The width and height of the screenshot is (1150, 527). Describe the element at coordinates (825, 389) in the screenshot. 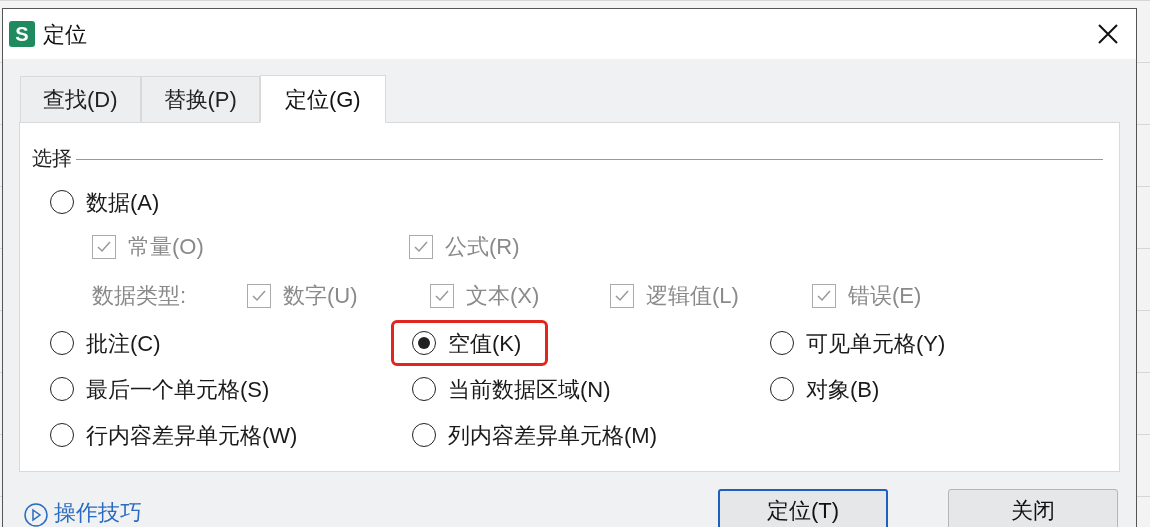

I see `radio-option: 对象(B)` at that location.